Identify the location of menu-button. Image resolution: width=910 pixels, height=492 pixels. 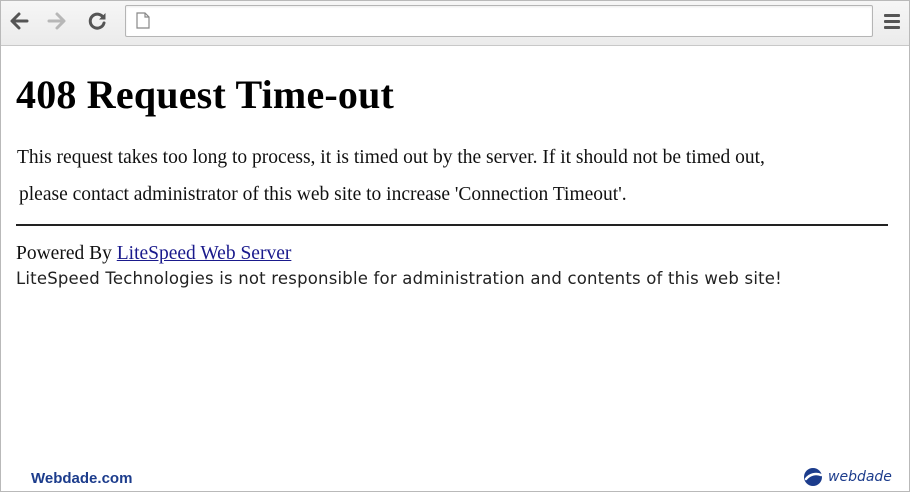
(892, 21).